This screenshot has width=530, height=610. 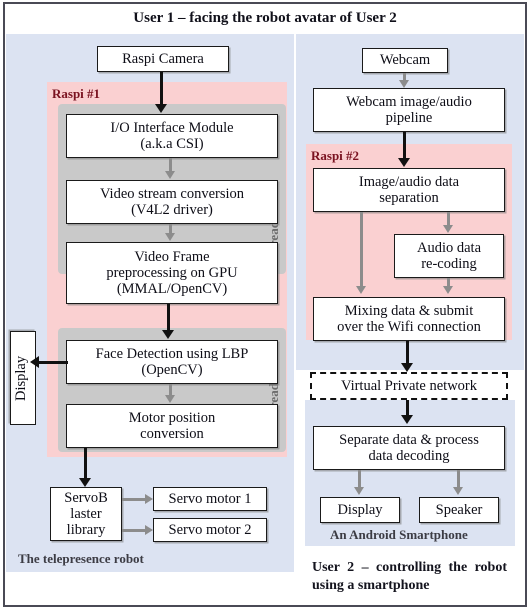 I want to click on node-face-detection-lbp: Face Detection using LBP (OpenCV), so click(x=172, y=362).